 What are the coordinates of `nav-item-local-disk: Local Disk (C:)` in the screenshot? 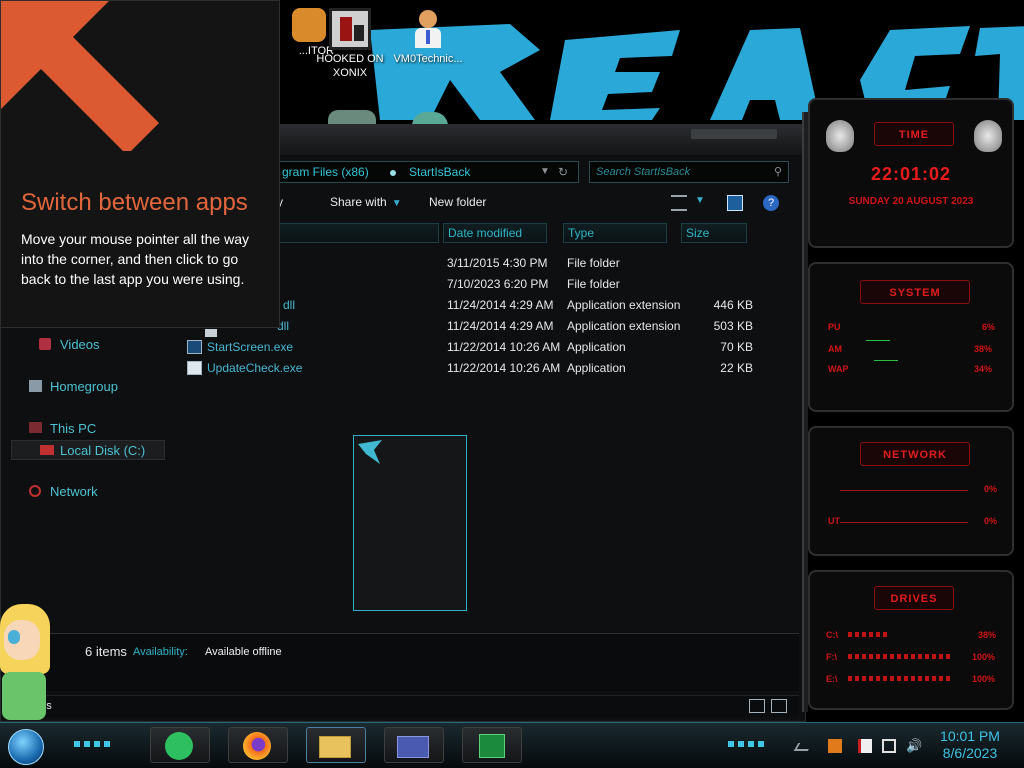 It's located at (88, 450).